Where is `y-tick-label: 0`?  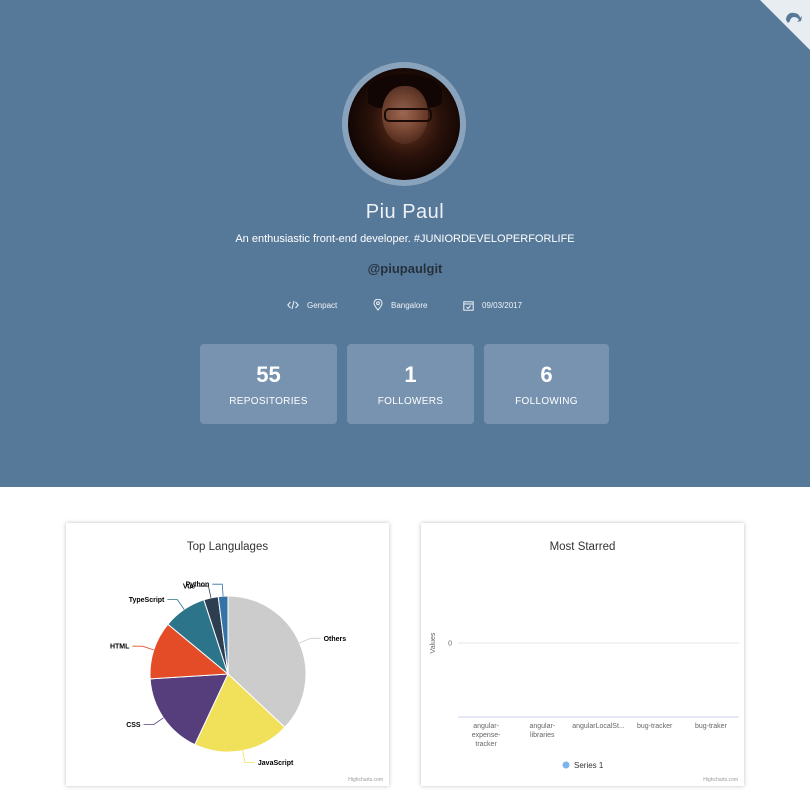 y-tick-label: 0 is located at coordinates (450, 644).